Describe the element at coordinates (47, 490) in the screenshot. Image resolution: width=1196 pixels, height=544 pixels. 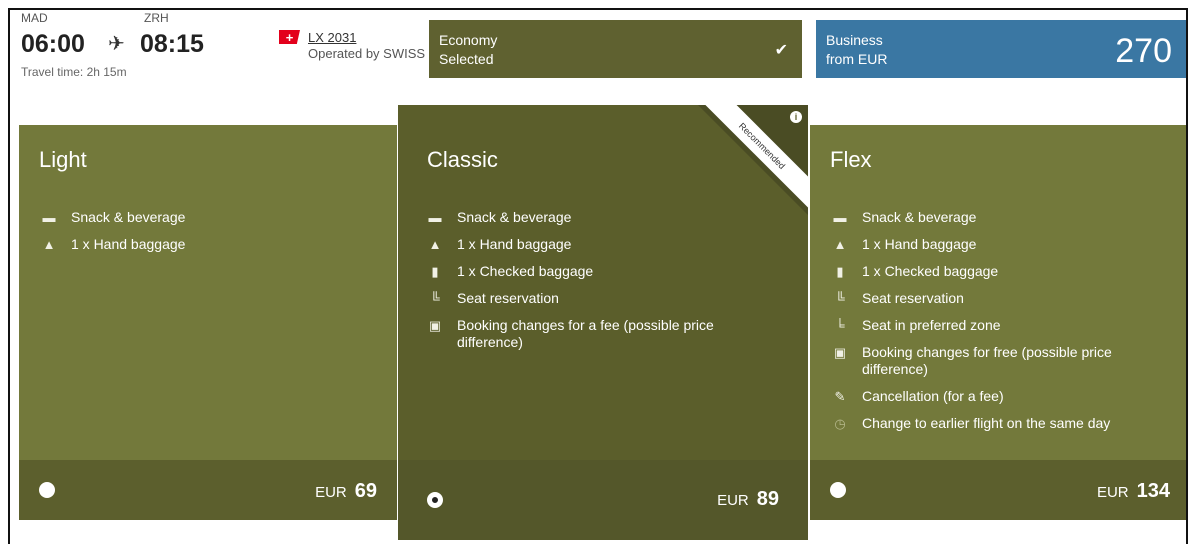
I see `fare-radio-light` at that location.